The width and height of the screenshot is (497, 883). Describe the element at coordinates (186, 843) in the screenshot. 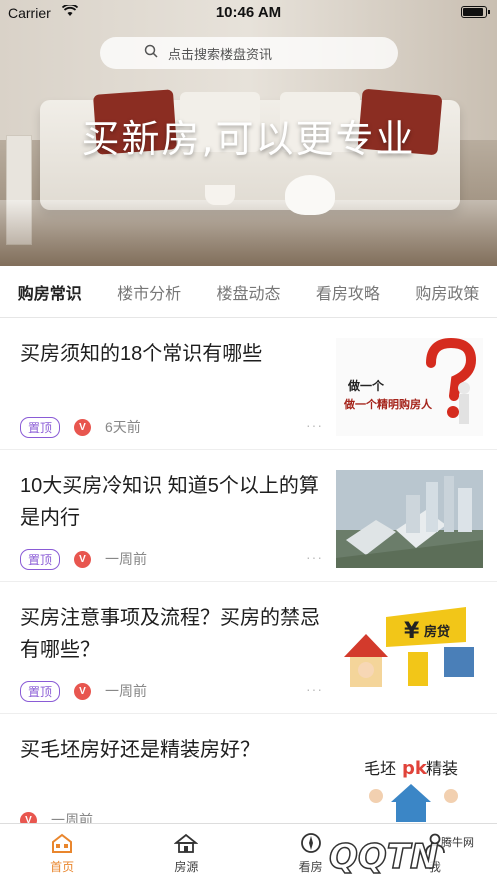

I see `house-icon` at that location.